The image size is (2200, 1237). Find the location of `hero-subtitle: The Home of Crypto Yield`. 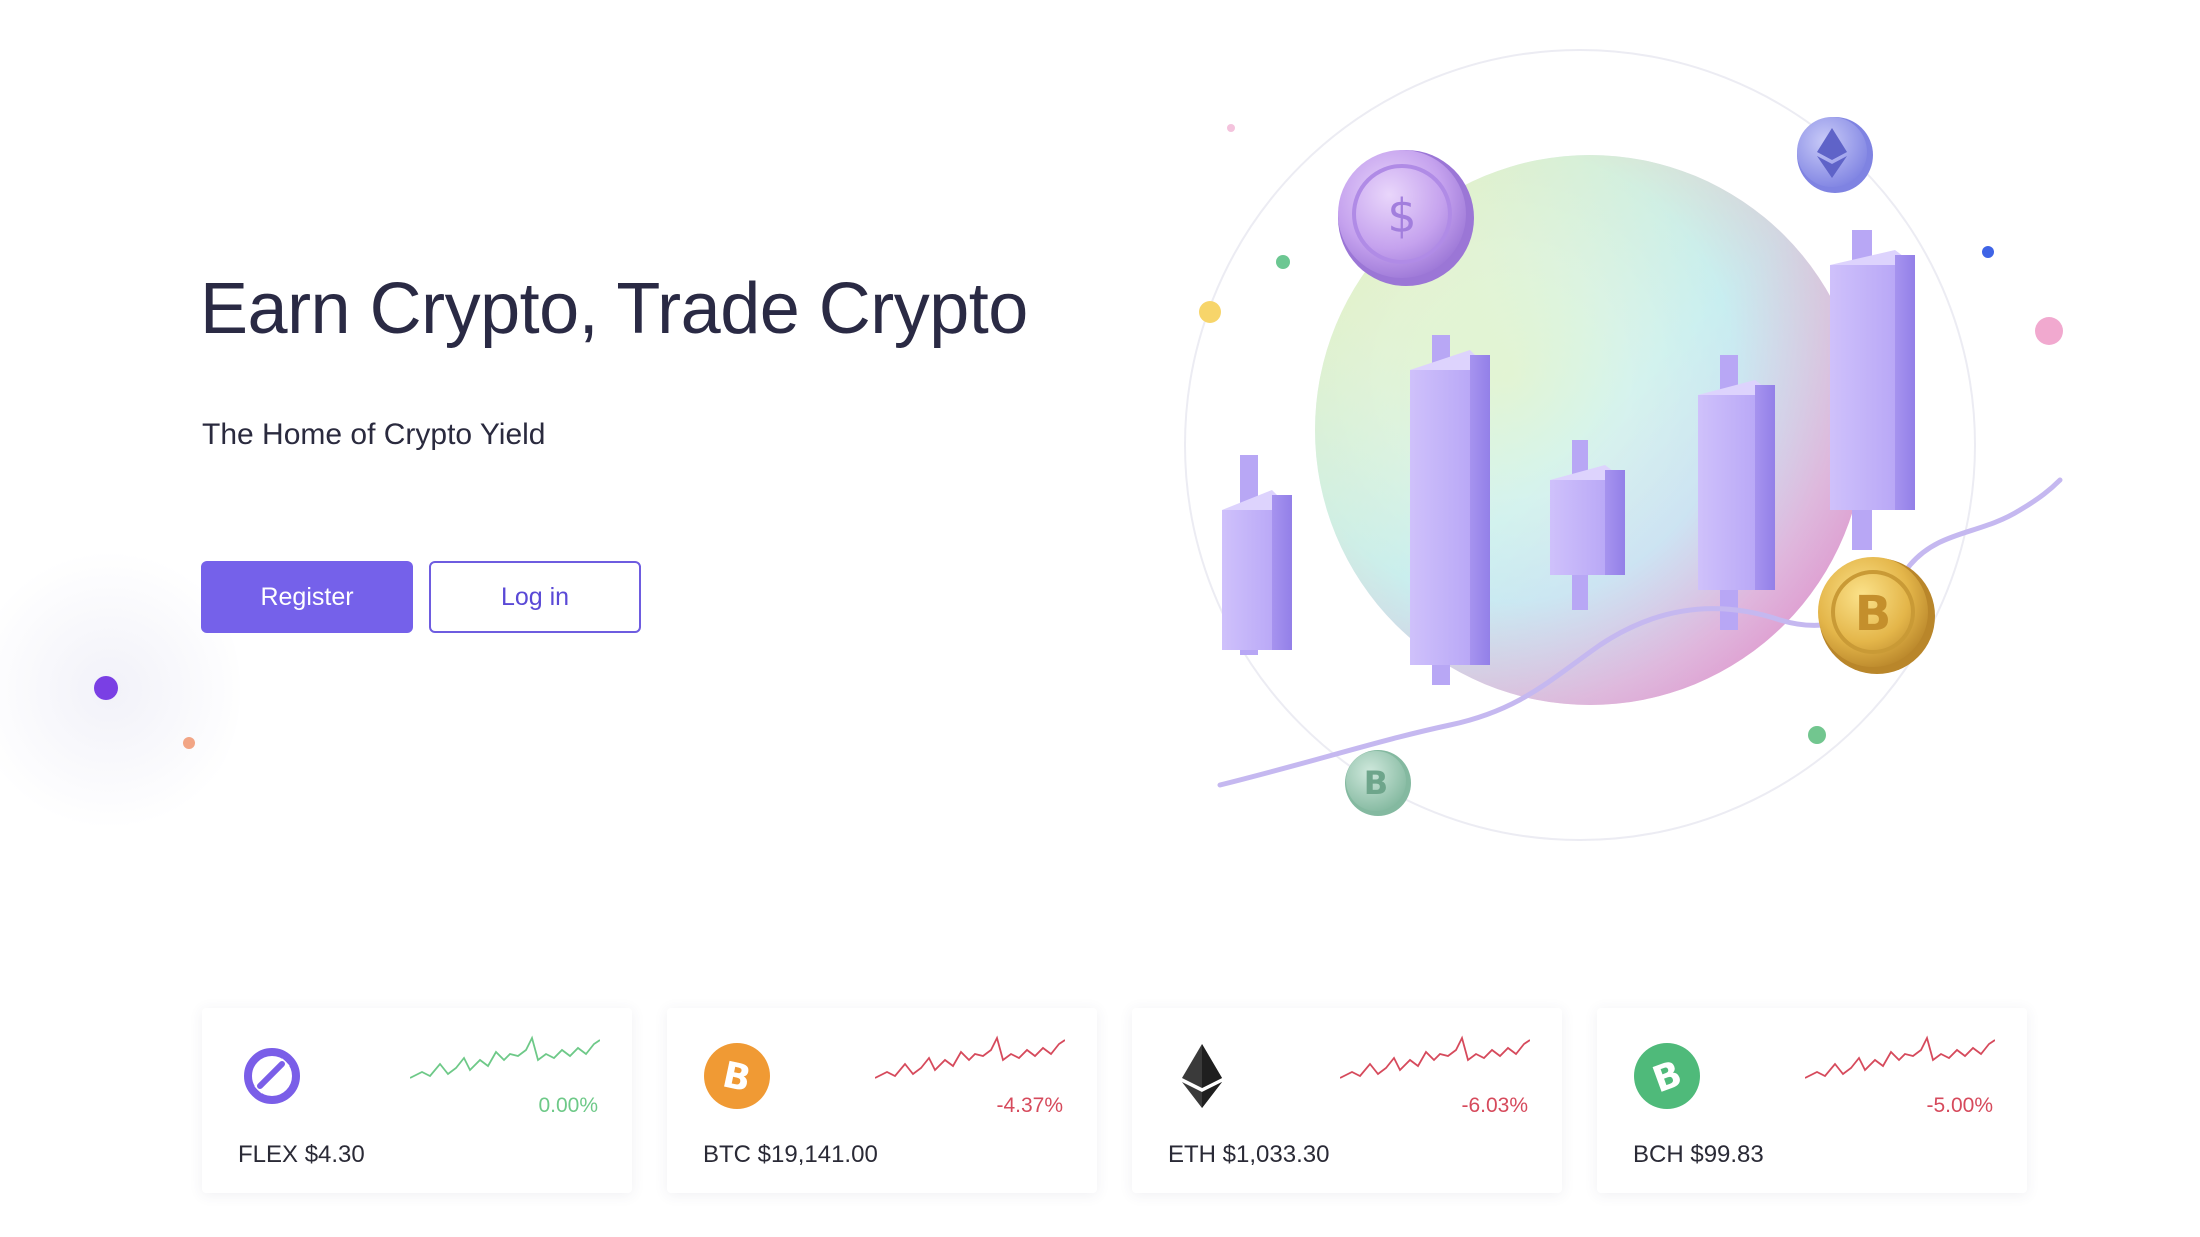

hero-subtitle: The Home of Crypto Yield is located at coordinates (374, 434).